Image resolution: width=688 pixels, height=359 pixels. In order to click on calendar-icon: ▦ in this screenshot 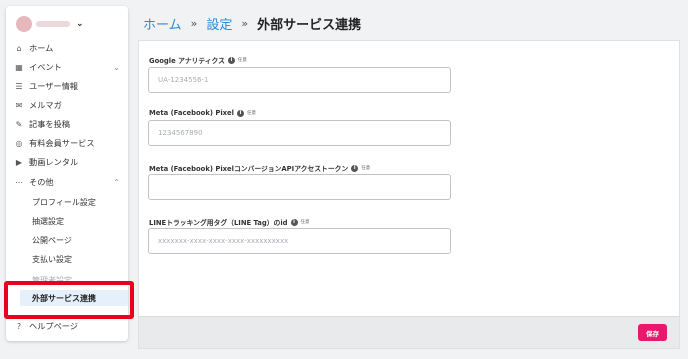, I will do `click(19, 67)`.